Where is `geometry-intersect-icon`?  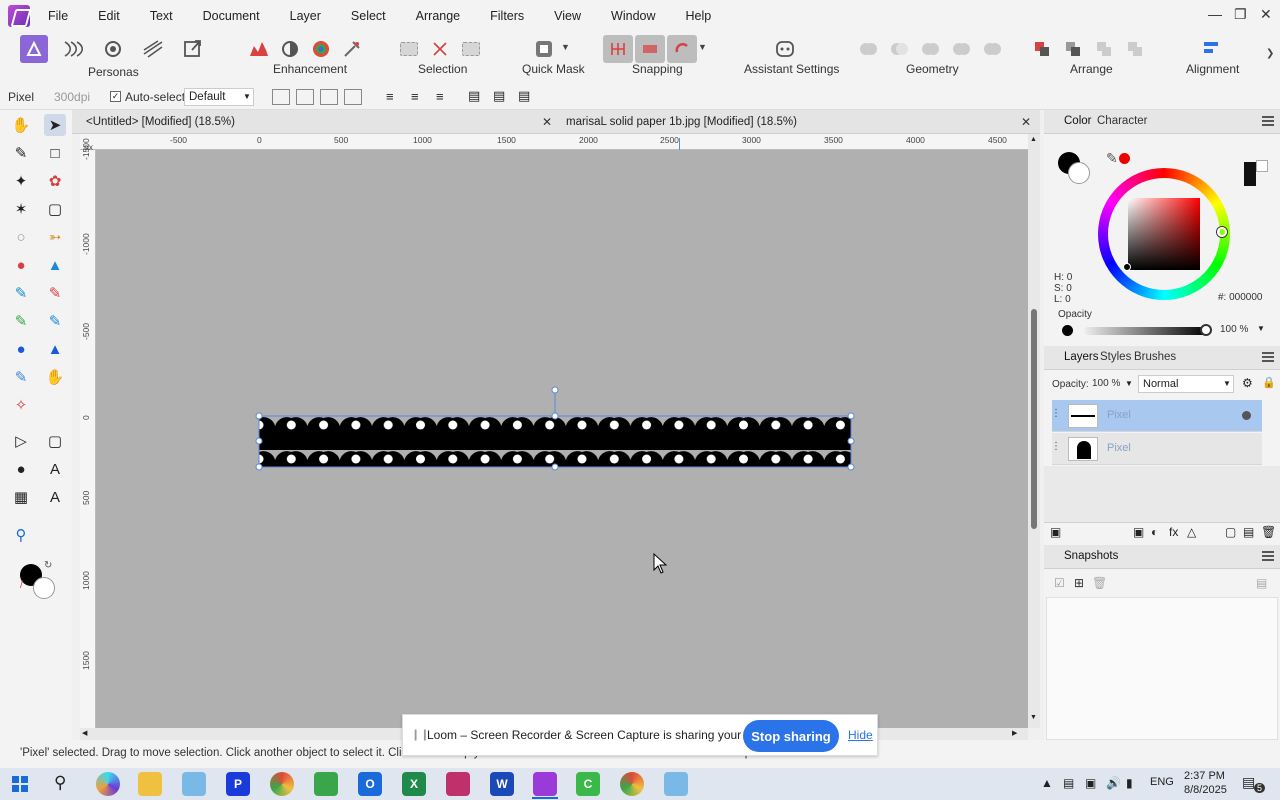
geometry-intersect-icon is located at coordinates (930, 49).